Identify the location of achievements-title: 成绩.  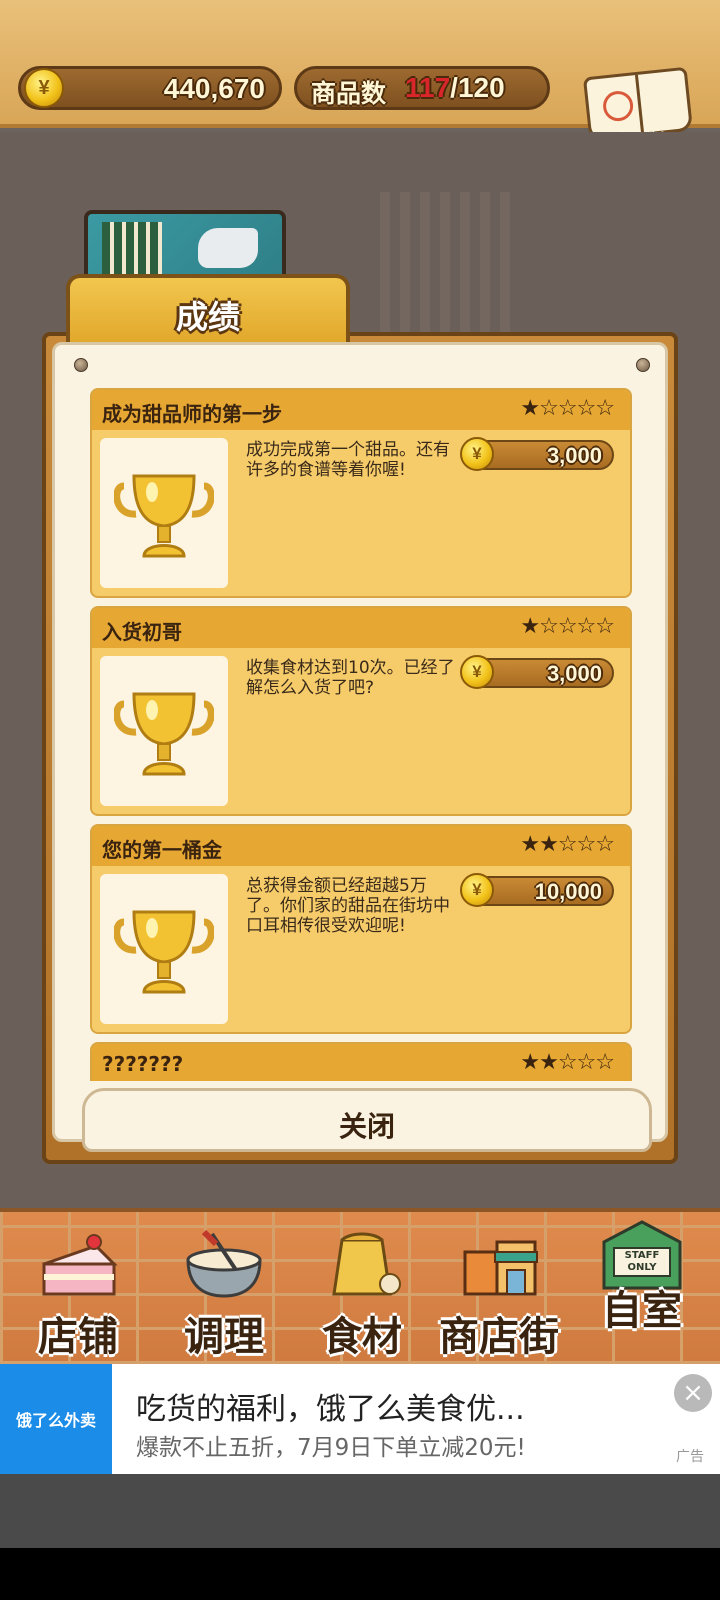
(207, 317).